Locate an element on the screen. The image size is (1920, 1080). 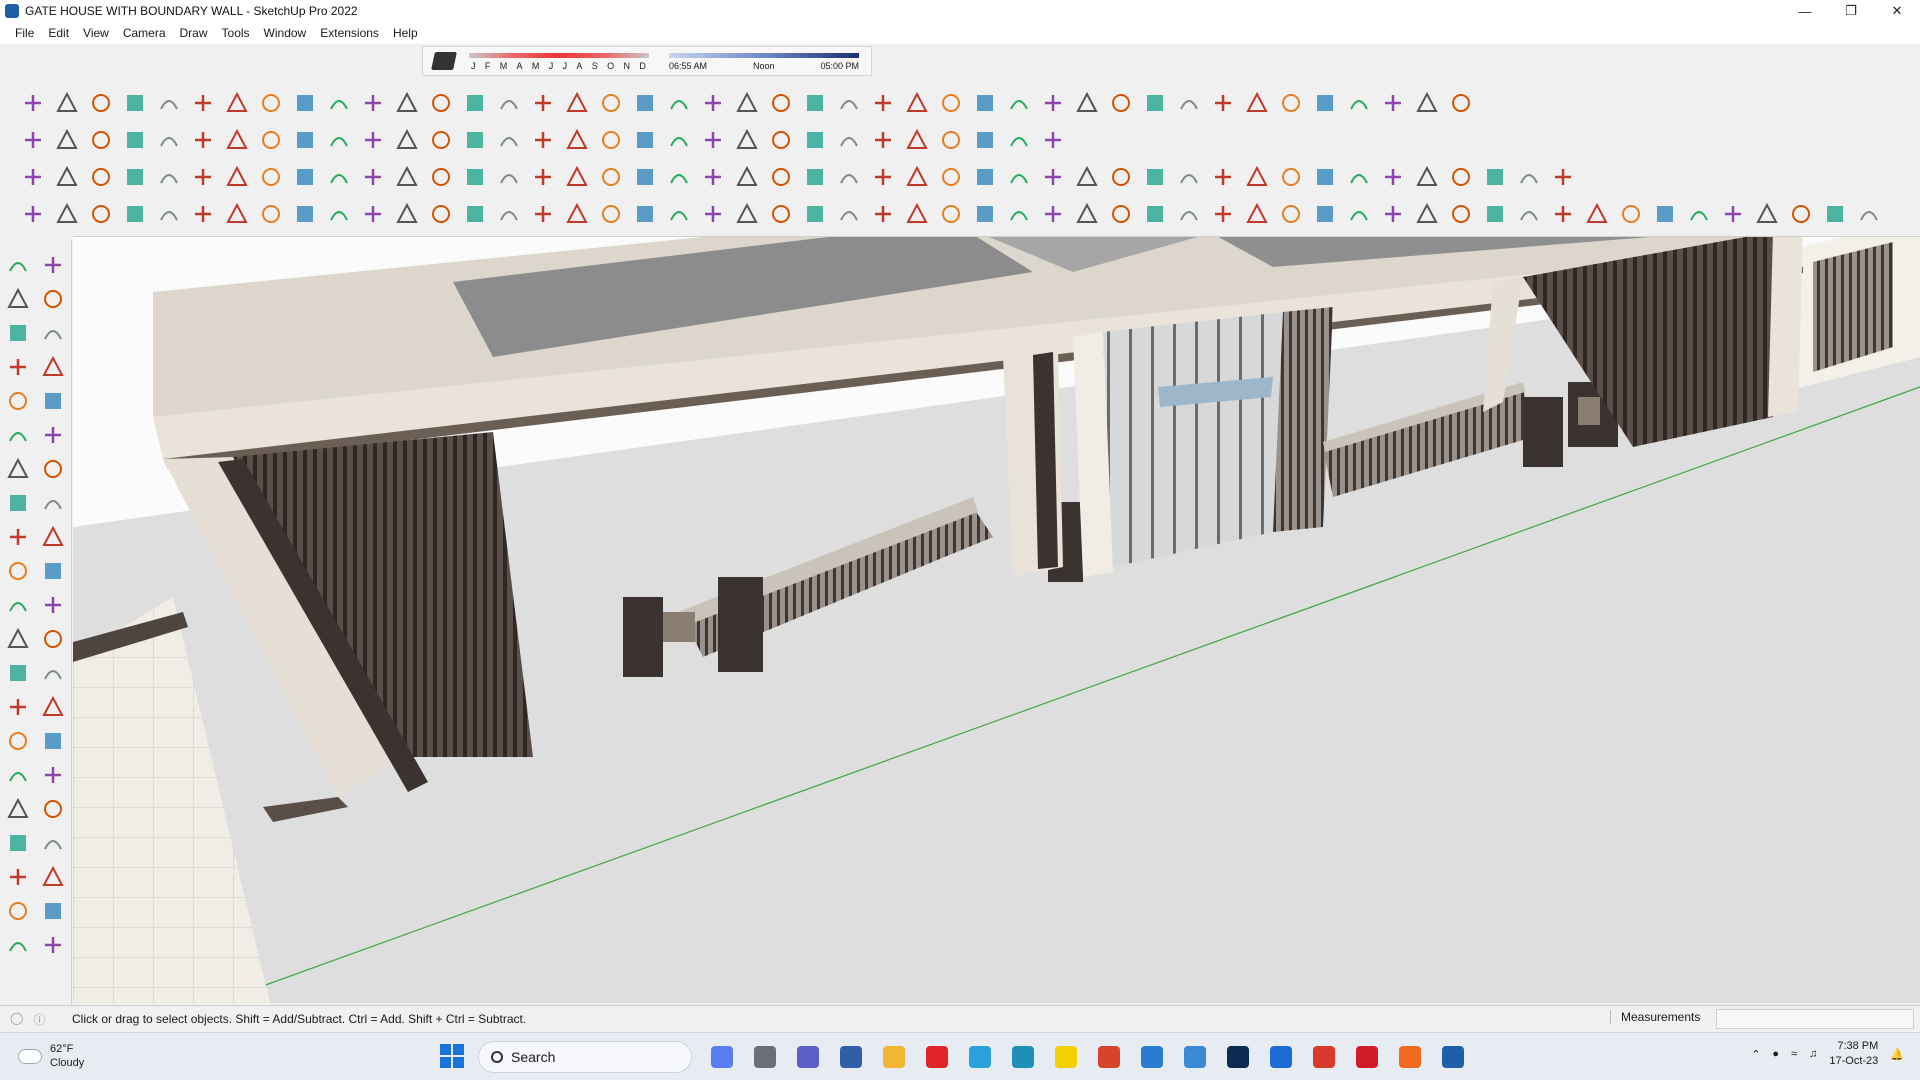
layers-icon is located at coordinates (781, 103).